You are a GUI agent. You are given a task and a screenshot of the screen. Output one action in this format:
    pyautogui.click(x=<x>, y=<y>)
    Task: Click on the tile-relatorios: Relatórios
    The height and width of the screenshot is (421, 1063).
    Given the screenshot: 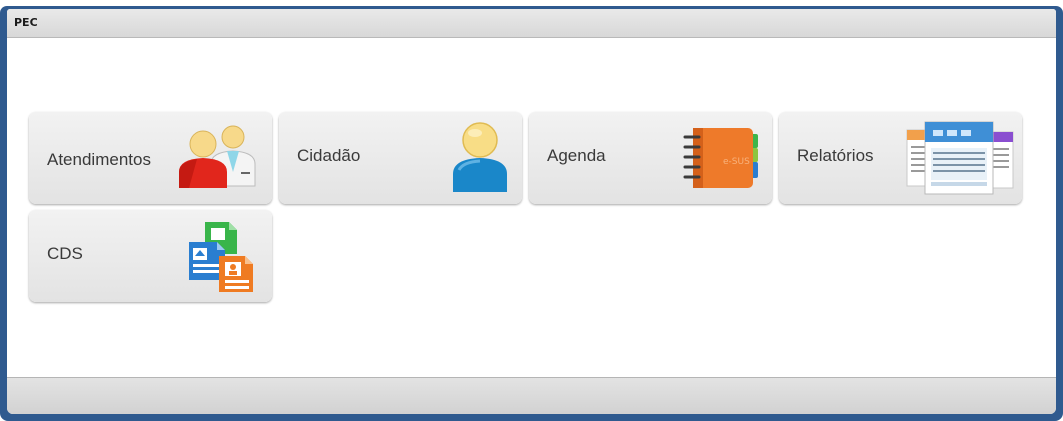 What is the action you would take?
    pyautogui.click(x=900, y=158)
    